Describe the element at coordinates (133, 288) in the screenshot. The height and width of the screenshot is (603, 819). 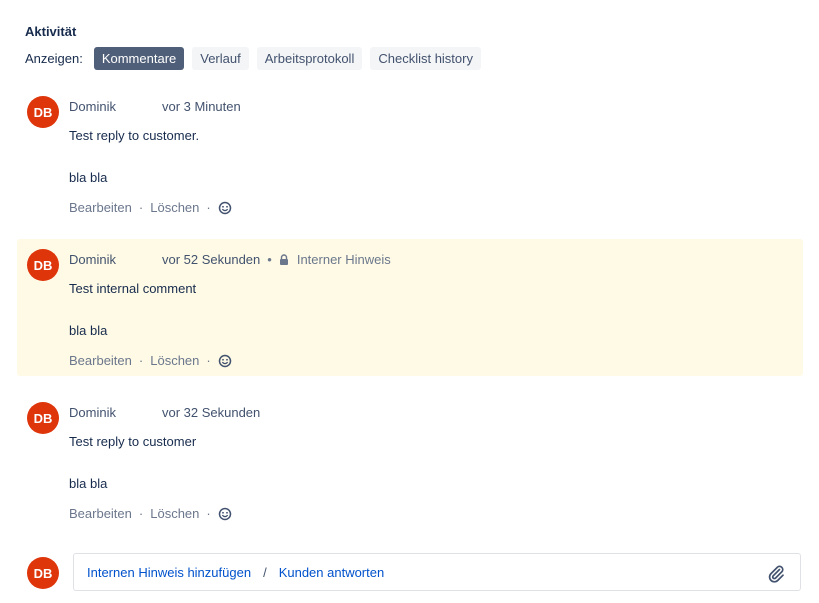
I see `comment-line: Test internal comment` at that location.